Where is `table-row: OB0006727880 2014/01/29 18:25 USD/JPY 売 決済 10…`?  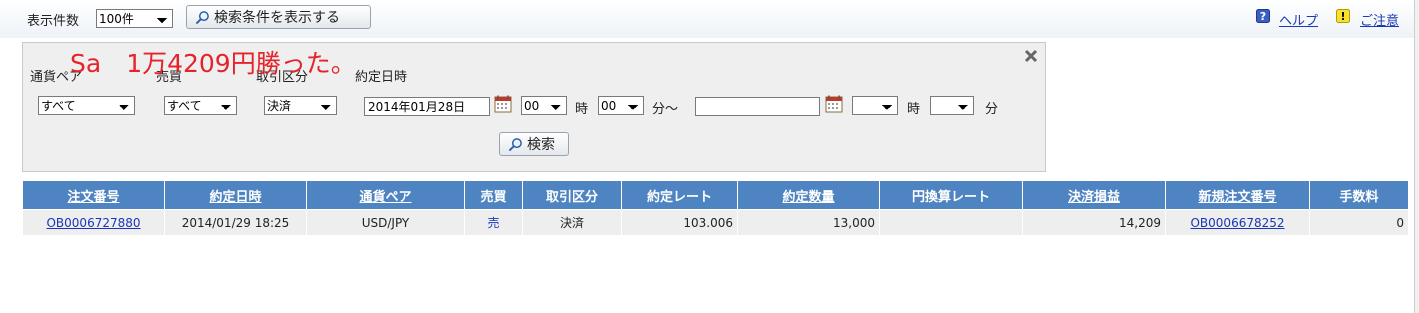
table-row: OB0006727880 2014/01/29 18:25 USD/JPY 売 決済 10… is located at coordinates (715, 222).